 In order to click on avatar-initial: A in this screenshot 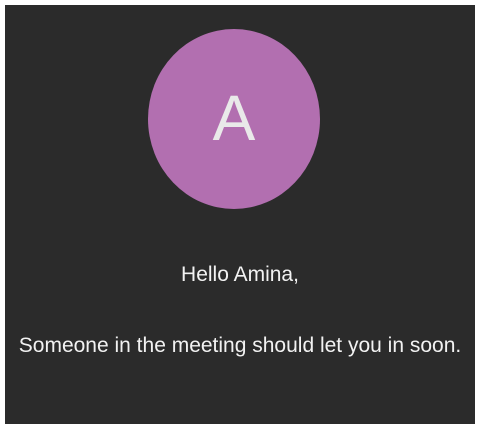, I will do `click(234, 118)`.